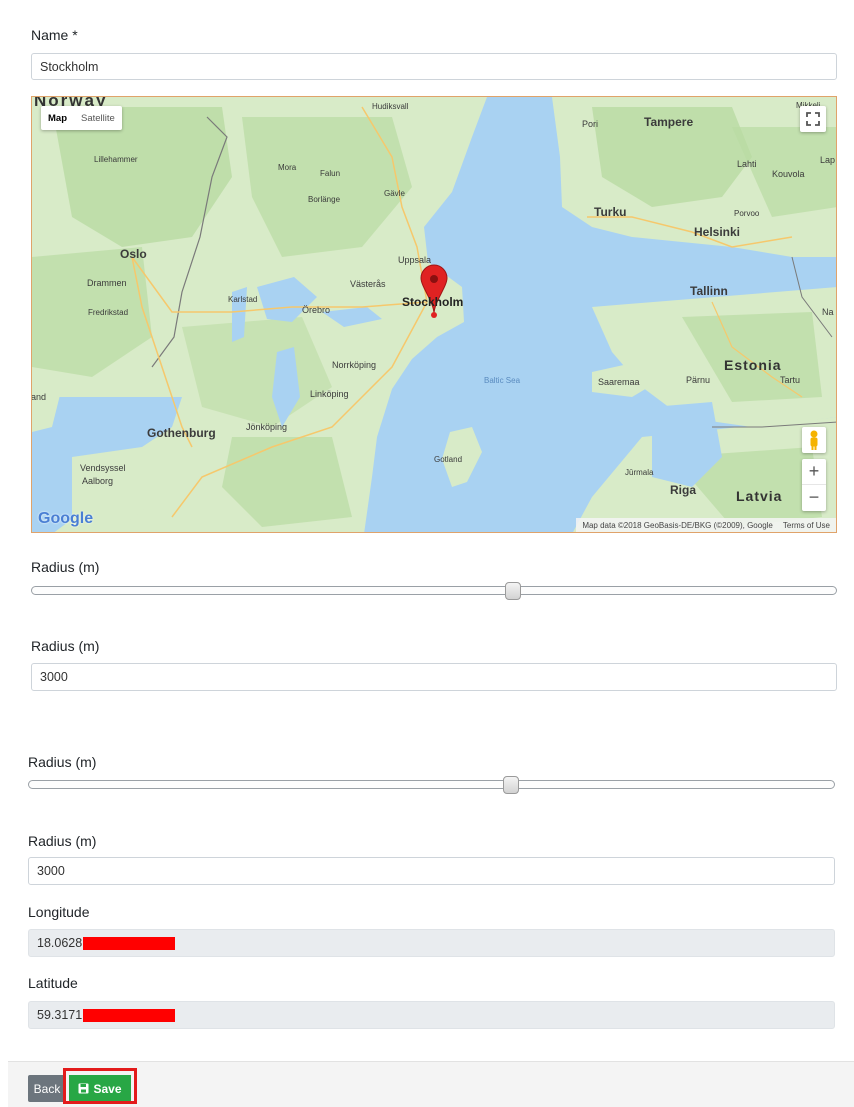 The image size is (854, 1107). I want to click on map-label-falun: Falun, so click(330, 173).